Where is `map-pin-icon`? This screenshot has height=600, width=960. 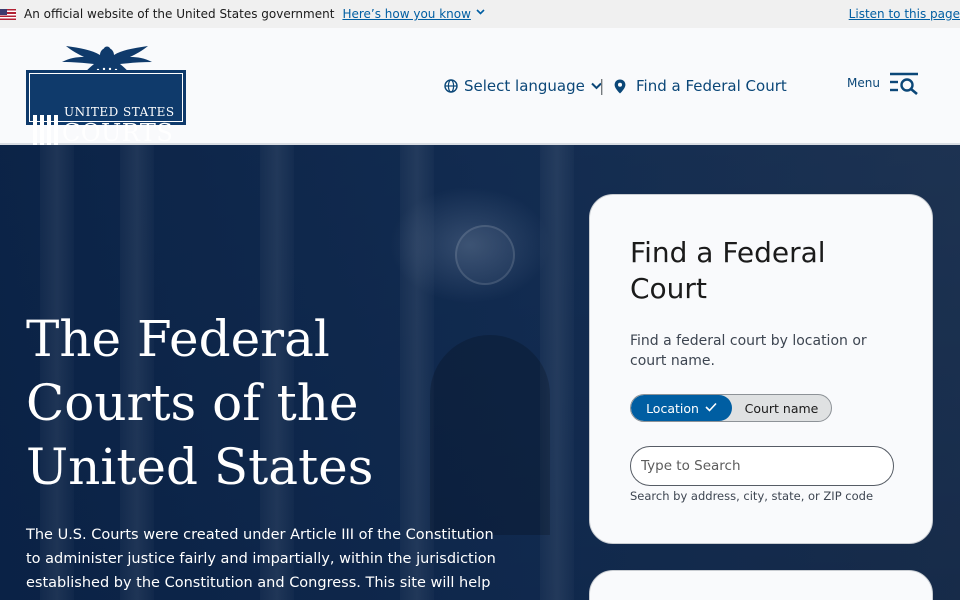 map-pin-icon is located at coordinates (620, 86).